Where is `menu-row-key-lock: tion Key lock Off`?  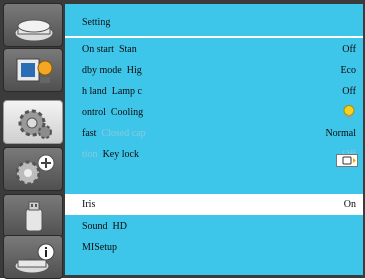
menu-row-key-lock: tion Key lock Off is located at coordinates (214, 154).